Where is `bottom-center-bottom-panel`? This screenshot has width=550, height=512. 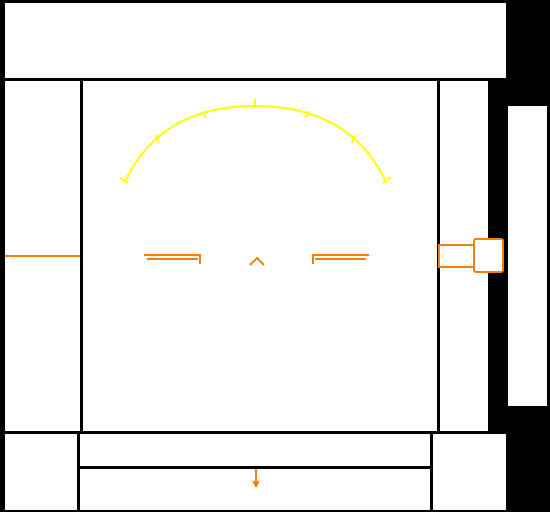 bottom-center-bottom-panel is located at coordinates (255, 489).